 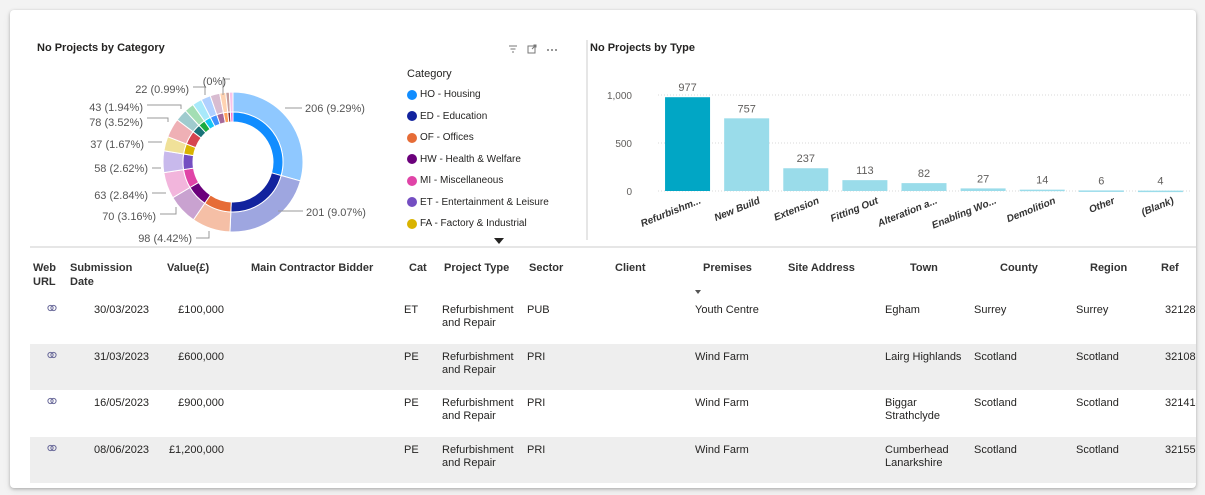 What do you see at coordinates (613, 247) in the screenshot?
I see `visual-divider-horizontal` at bounding box center [613, 247].